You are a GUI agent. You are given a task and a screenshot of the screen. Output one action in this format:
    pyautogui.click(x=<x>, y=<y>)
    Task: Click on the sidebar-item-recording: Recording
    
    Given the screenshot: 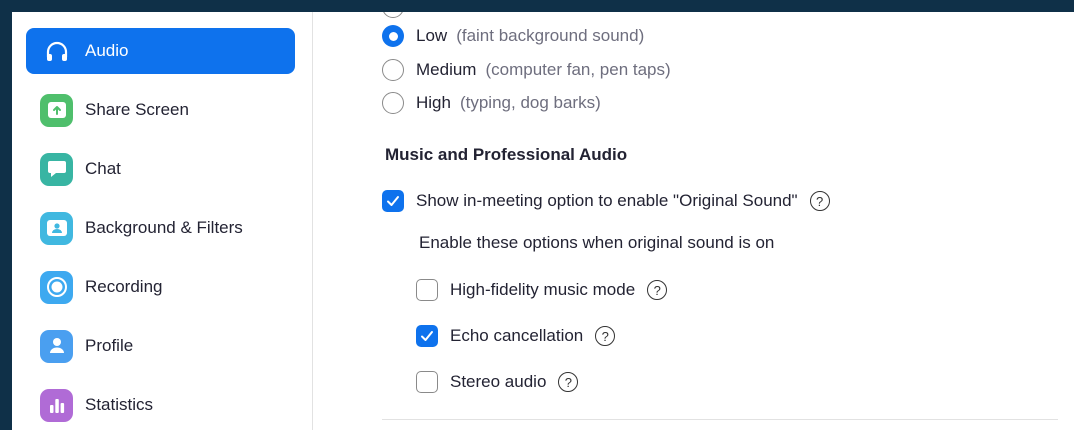 What is the action you would take?
    pyautogui.click(x=160, y=287)
    